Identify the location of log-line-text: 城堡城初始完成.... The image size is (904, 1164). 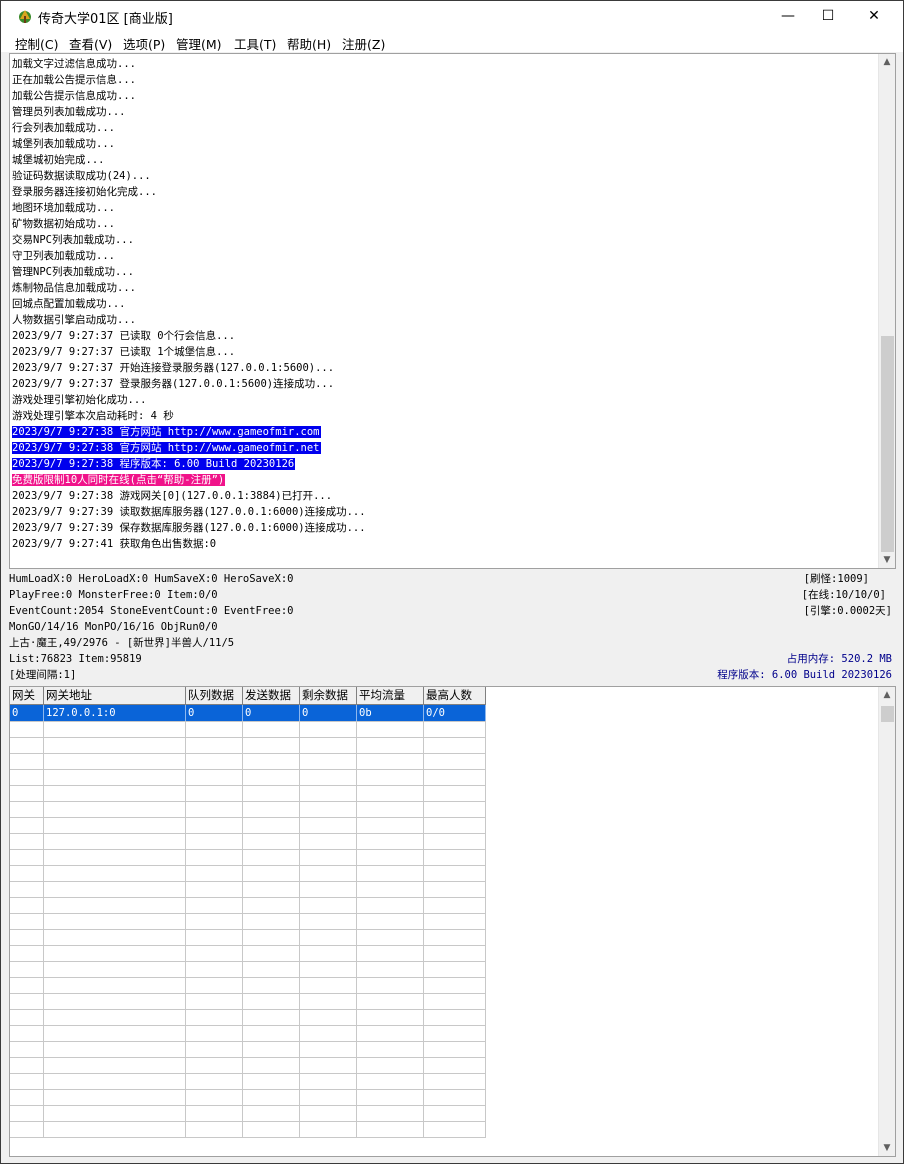
(58, 160).